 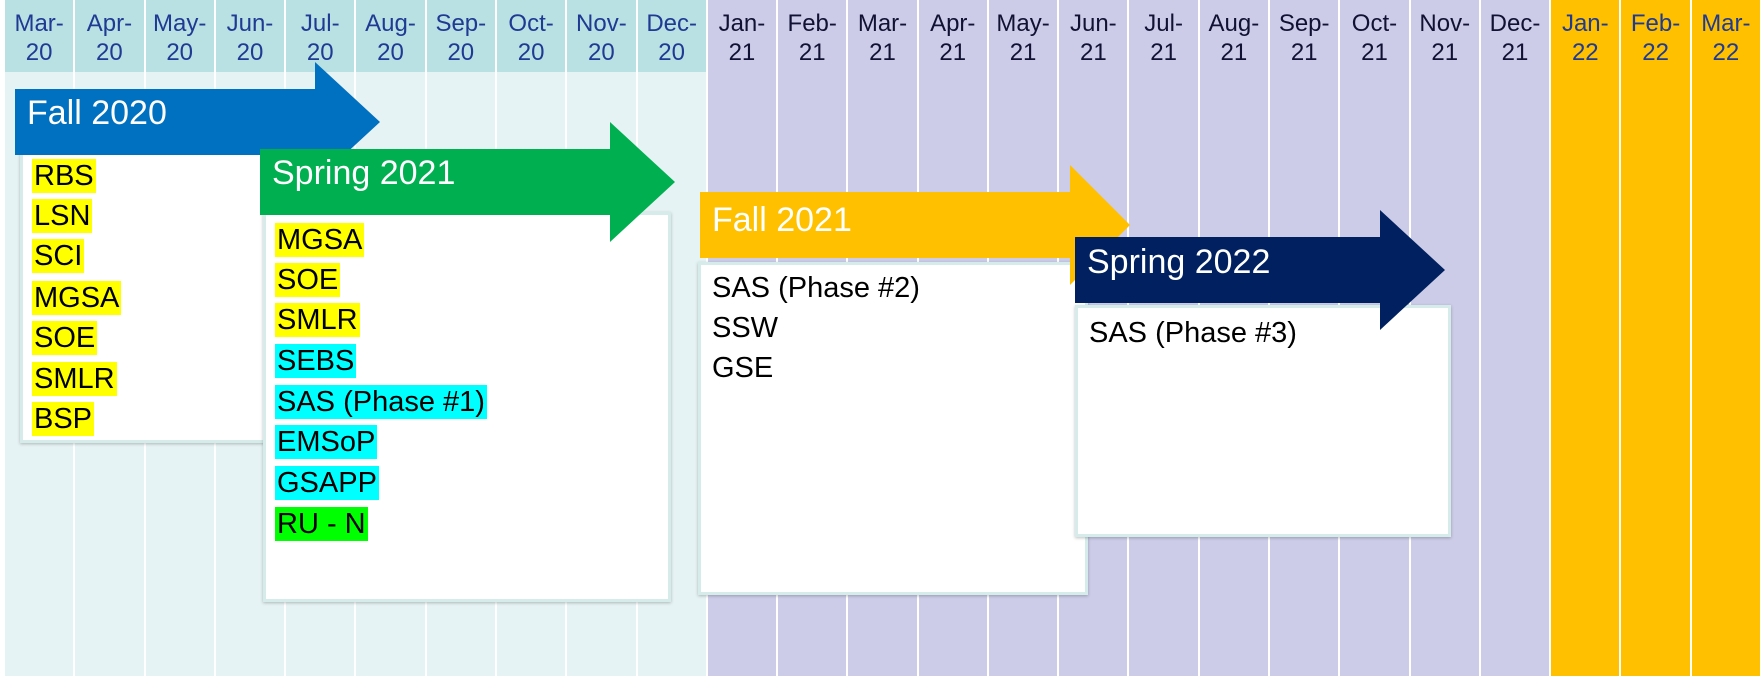 What do you see at coordinates (320, 240) in the screenshot?
I see `spring-2021-item: MGSA` at bounding box center [320, 240].